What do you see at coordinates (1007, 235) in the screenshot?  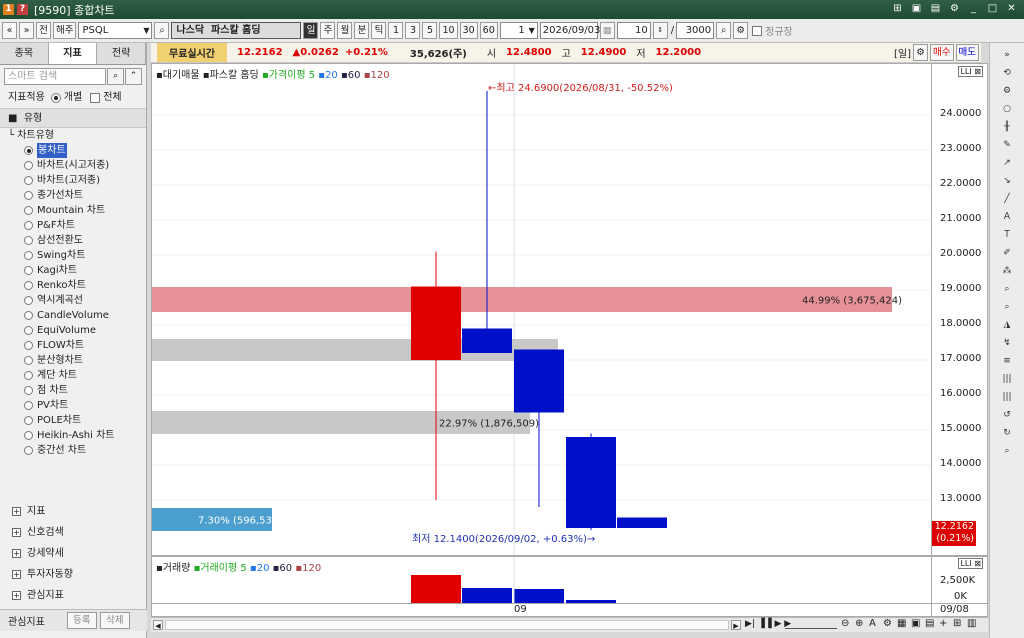 I see `text-icon: Ｔ` at bounding box center [1007, 235].